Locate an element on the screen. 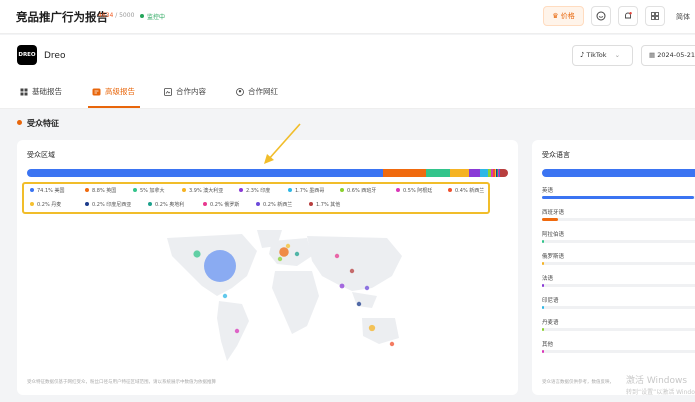 This screenshot has height=402, width=695. region-stacked-bar is located at coordinates (267, 173).